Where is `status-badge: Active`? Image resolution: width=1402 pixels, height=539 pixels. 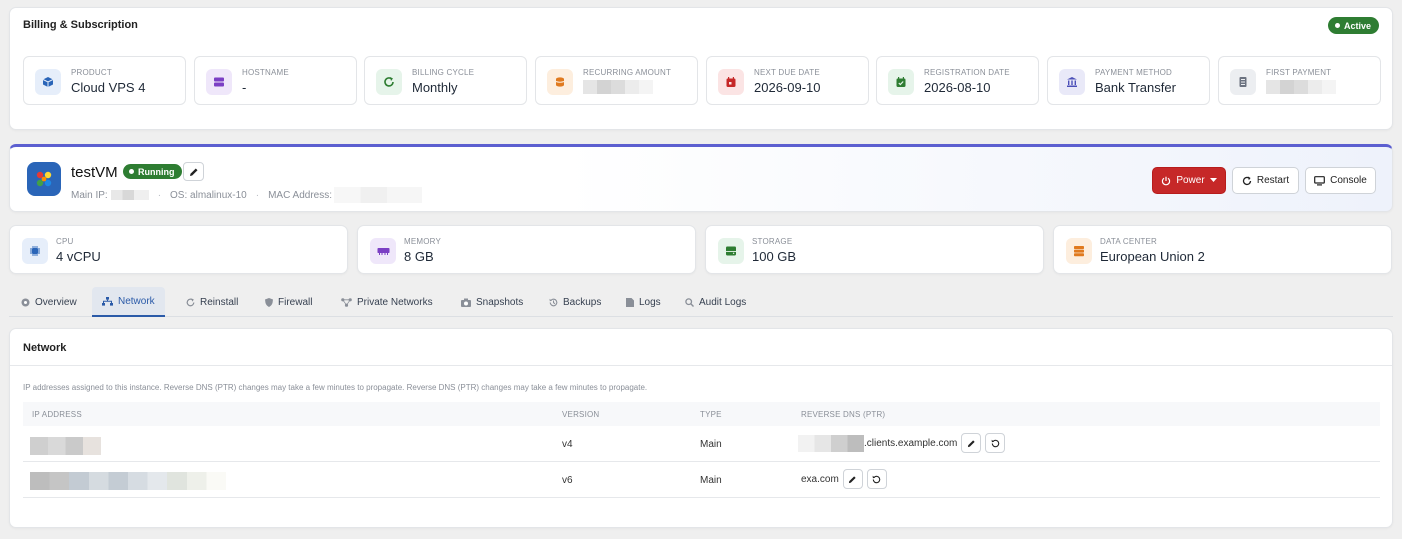 status-badge: Active is located at coordinates (1353, 25).